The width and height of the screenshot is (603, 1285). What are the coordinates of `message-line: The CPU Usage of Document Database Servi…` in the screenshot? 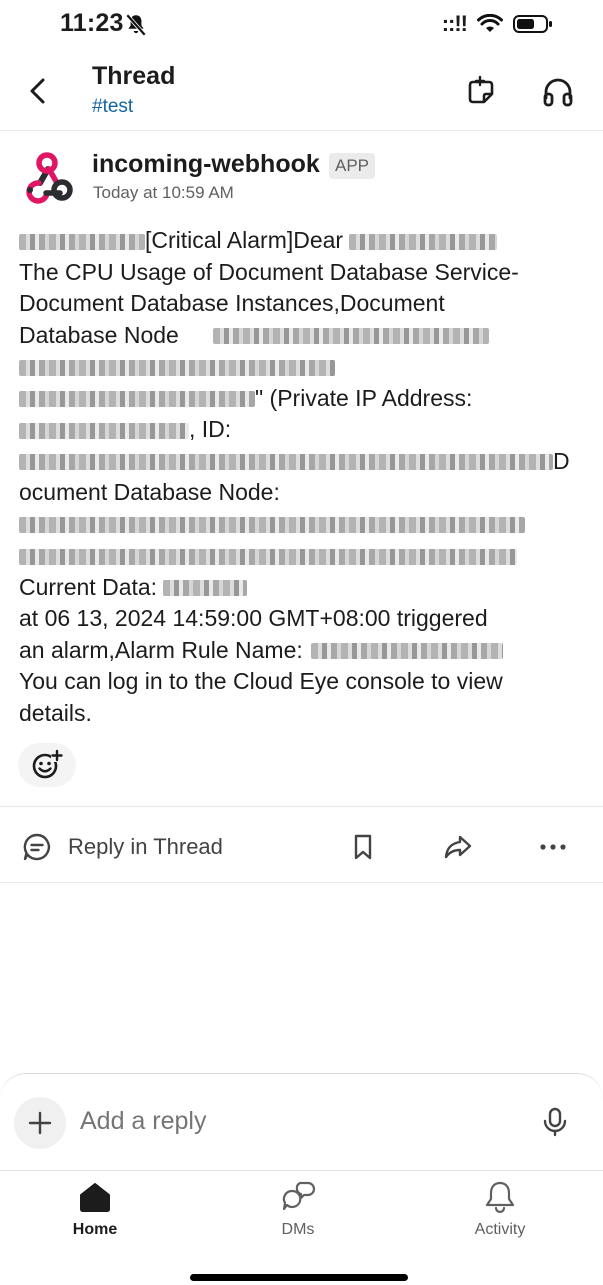 It's located at (269, 271).